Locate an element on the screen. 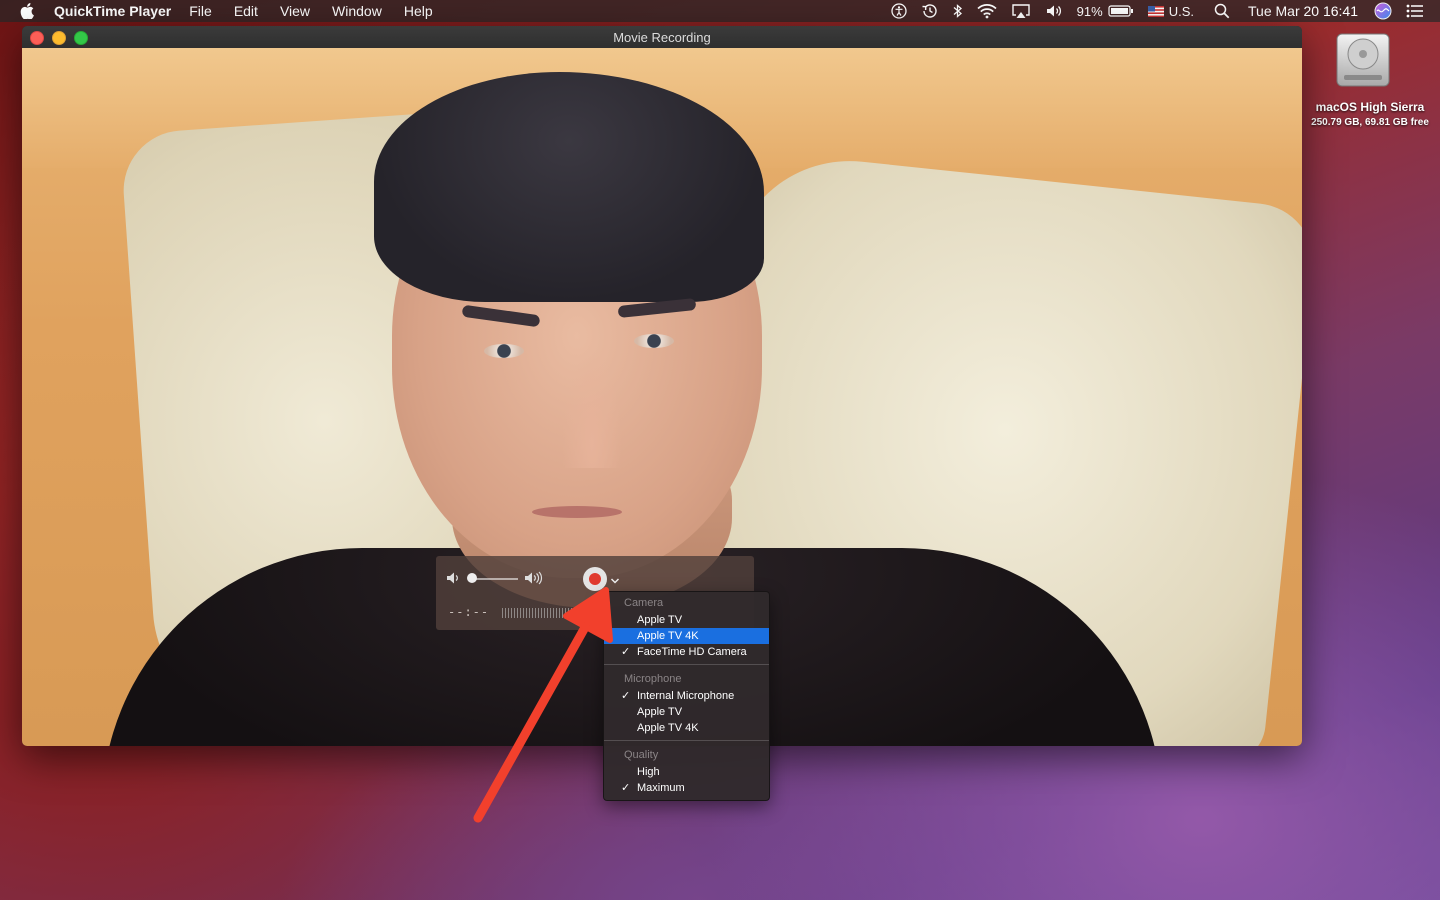 This screenshot has width=1440, height=900. volume-slider-knob is located at coordinates (472, 578).